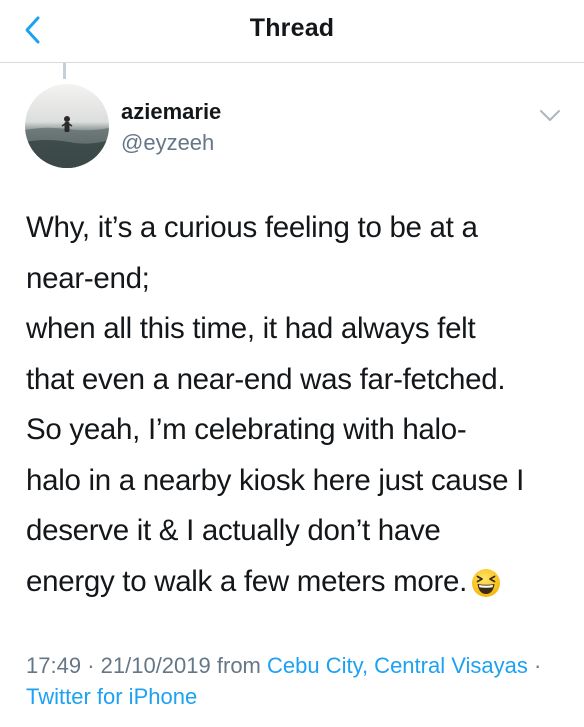  Describe the element at coordinates (155, 665) in the screenshot. I see `tweet-date: 21/10/2019` at that location.